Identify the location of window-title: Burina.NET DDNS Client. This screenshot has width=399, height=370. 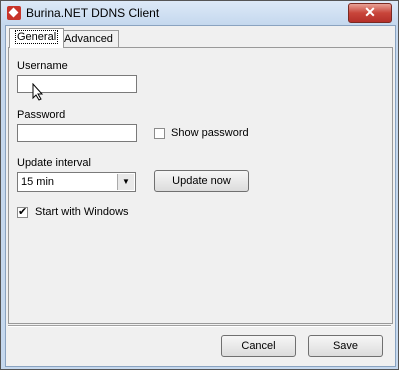
(93, 13).